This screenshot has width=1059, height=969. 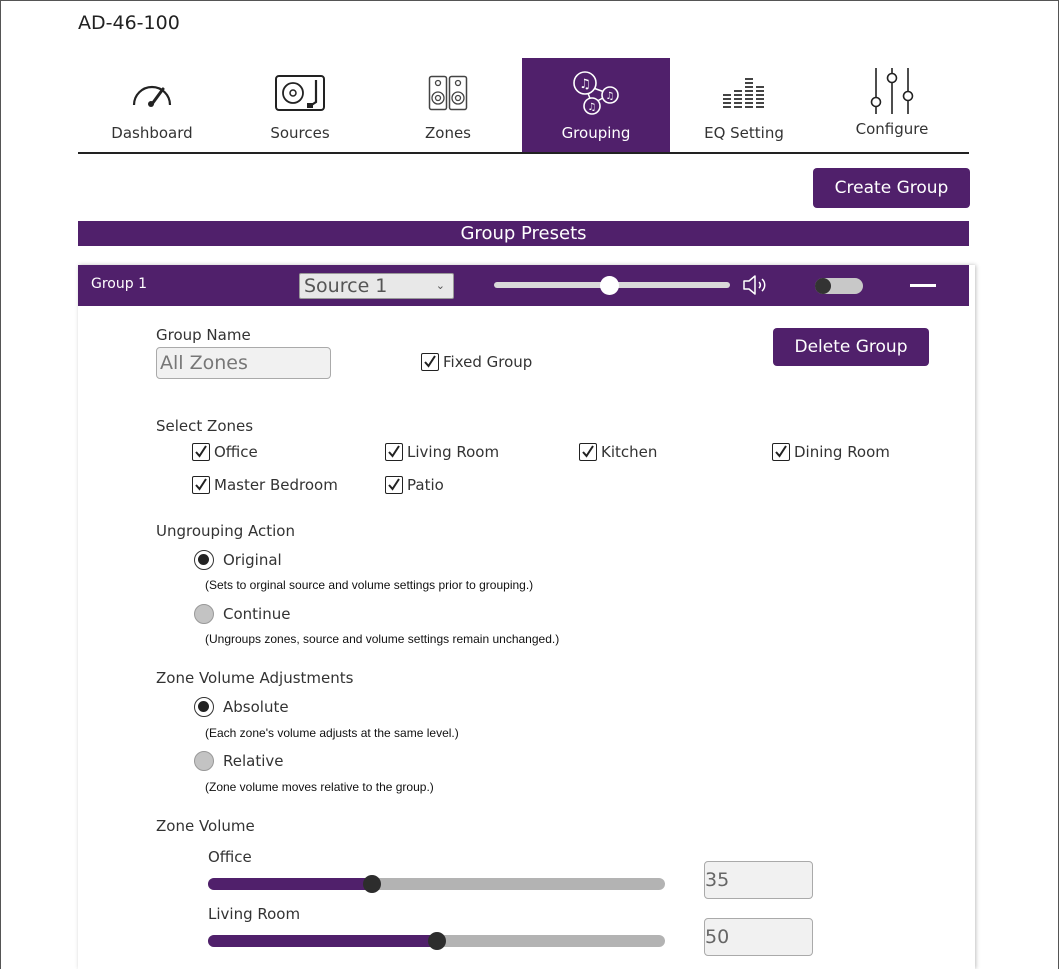 I want to click on radio-label: Absolute, so click(x=256, y=707).